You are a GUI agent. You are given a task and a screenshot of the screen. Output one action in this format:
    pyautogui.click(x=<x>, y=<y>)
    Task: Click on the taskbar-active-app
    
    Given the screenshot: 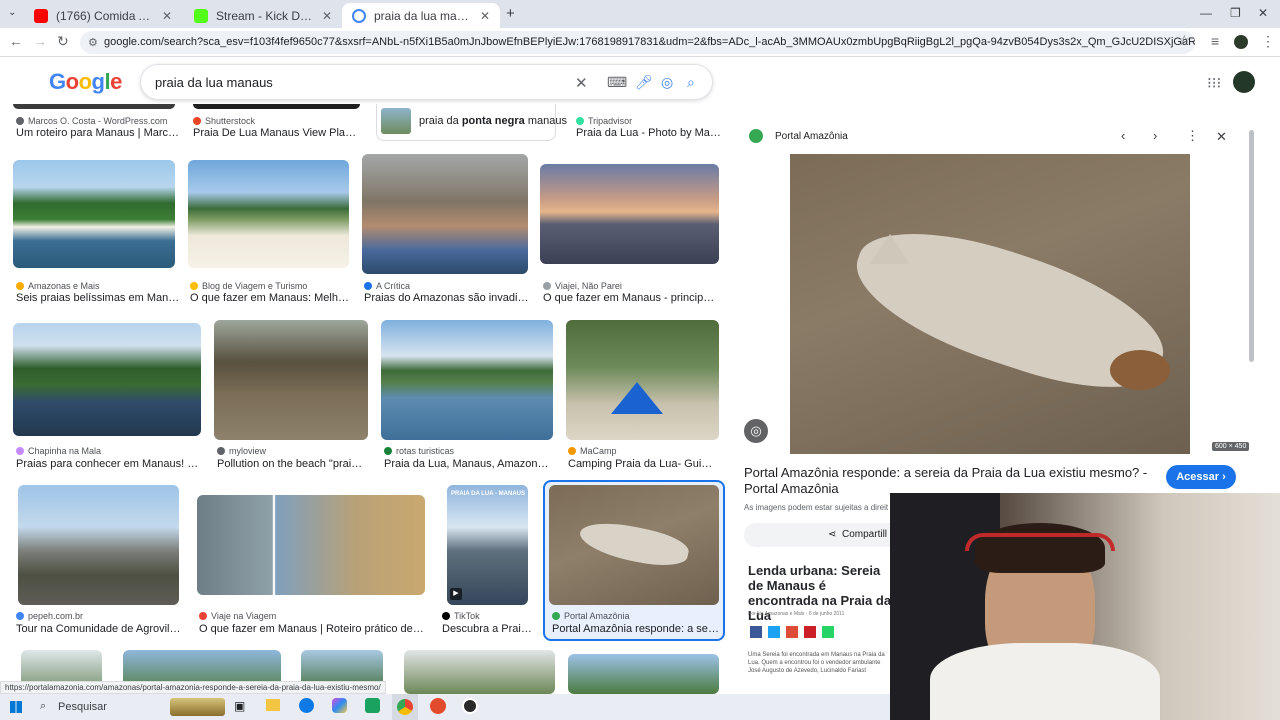 What is the action you would take?
    pyautogui.click(x=405, y=707)
    